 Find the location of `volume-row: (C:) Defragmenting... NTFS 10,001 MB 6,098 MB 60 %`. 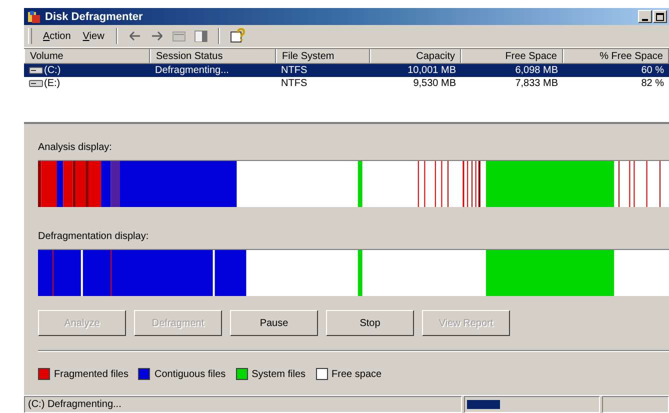

volume-row: (C:) Defragmenting... NTFS 10,001 MB 6,098 MB 60 % is located at coordinates (346, 70).